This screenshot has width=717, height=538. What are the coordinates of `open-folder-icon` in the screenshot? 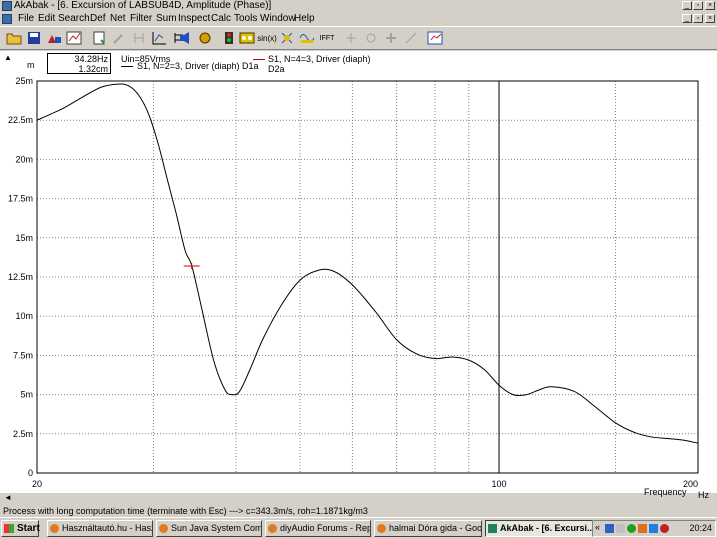 It's located at (14, 38).